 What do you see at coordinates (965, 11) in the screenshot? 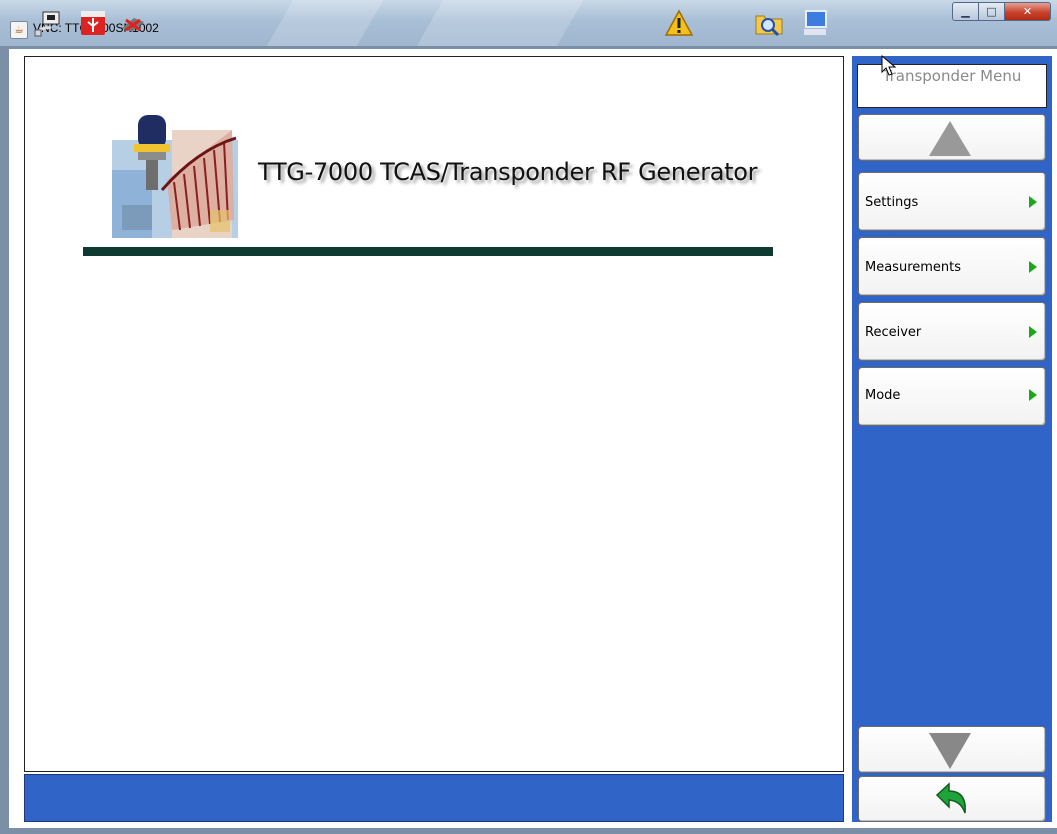
I see `minimize-button: ▁` at bounding box center [965, 11].